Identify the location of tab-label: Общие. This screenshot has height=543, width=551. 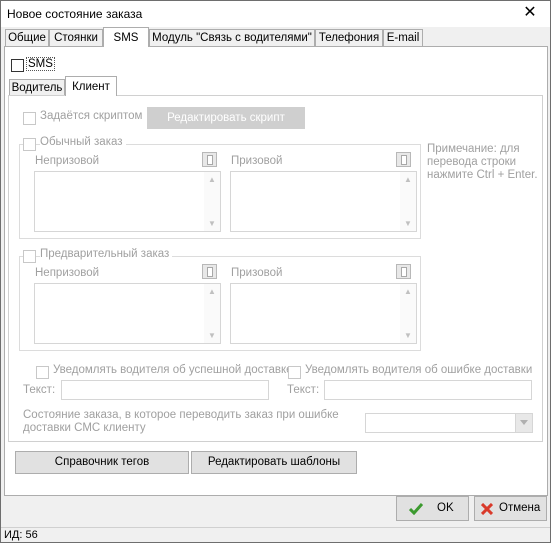
(27, 38).